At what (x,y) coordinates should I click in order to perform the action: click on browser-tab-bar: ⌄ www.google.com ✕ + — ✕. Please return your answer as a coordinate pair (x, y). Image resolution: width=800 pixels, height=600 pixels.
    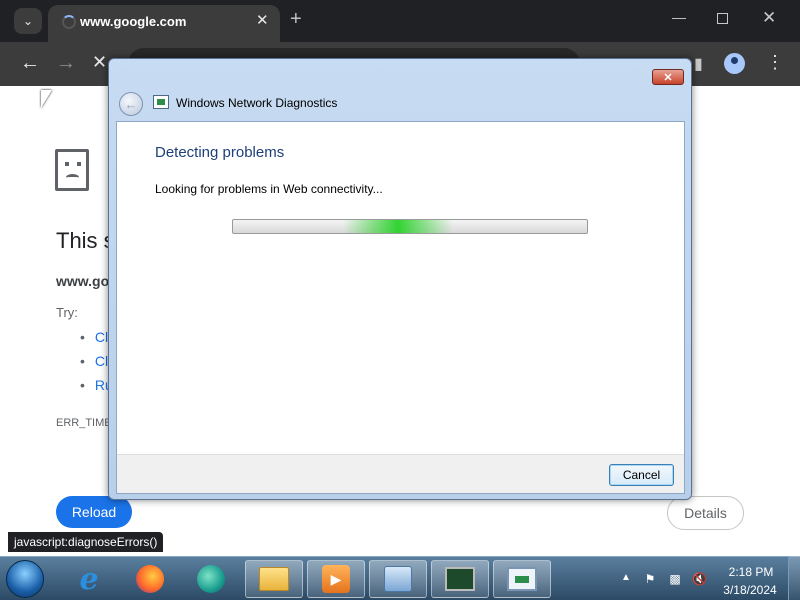
    Looking at the image, I should click on (400, 21).